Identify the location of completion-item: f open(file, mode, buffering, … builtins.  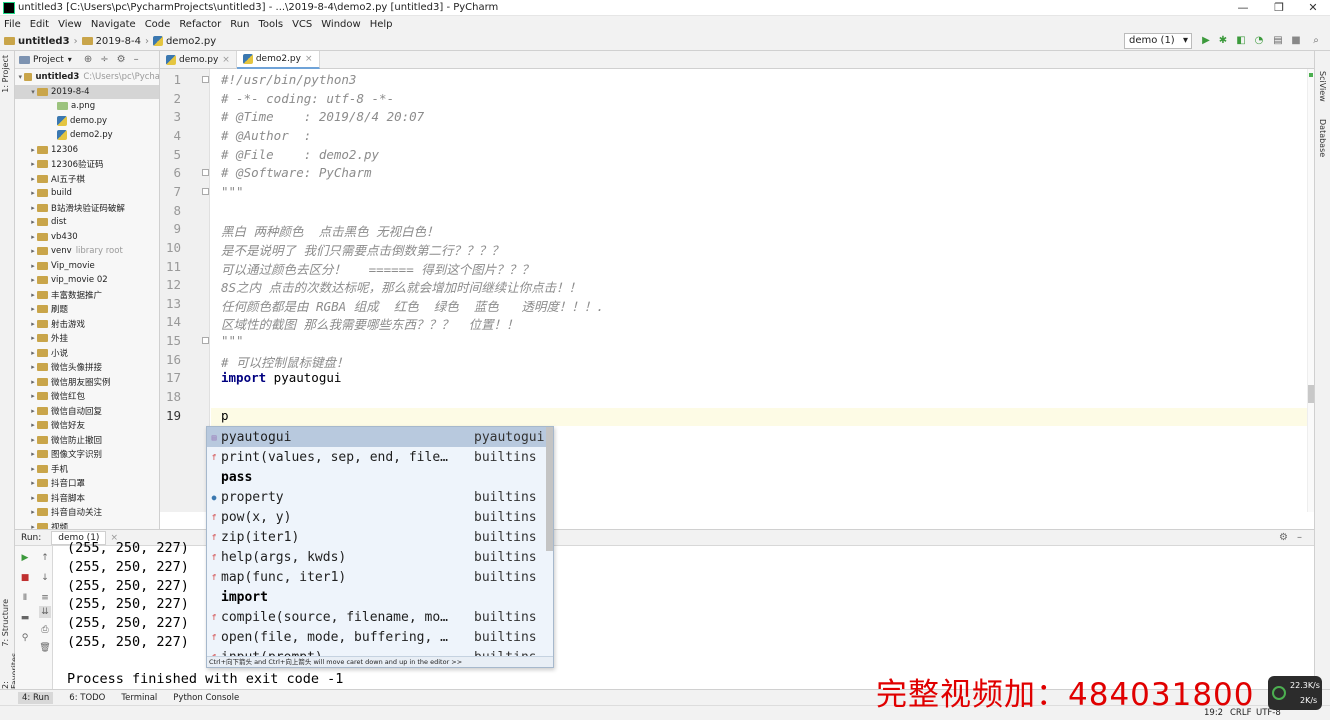
(376, 638).